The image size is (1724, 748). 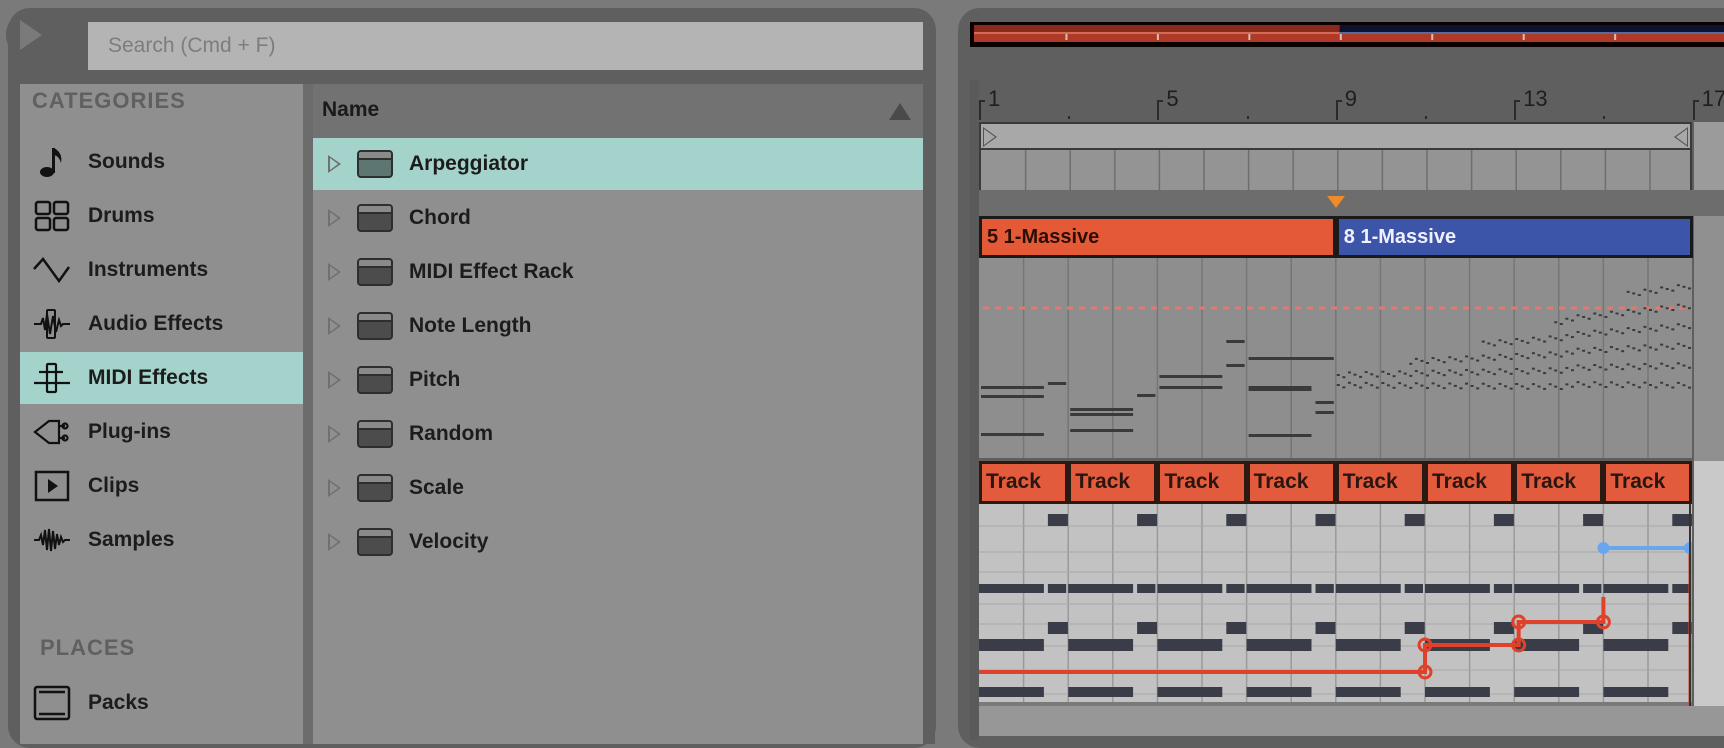 I want to click on list-item-scale: Scale, so click(x=618, y=488).